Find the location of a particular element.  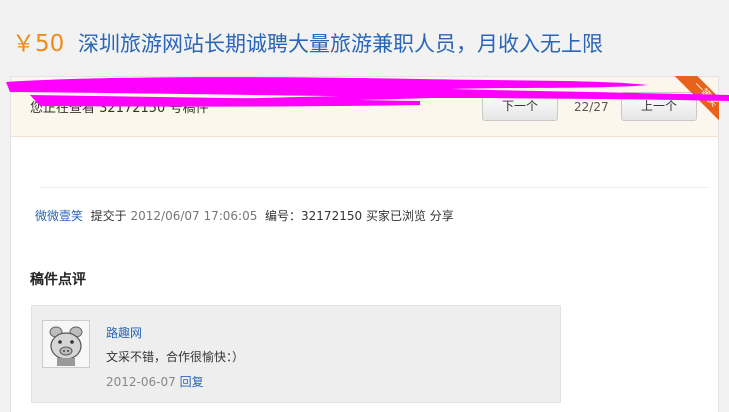

manuscript-number: 32172150 is located at coordinates (332, 216).